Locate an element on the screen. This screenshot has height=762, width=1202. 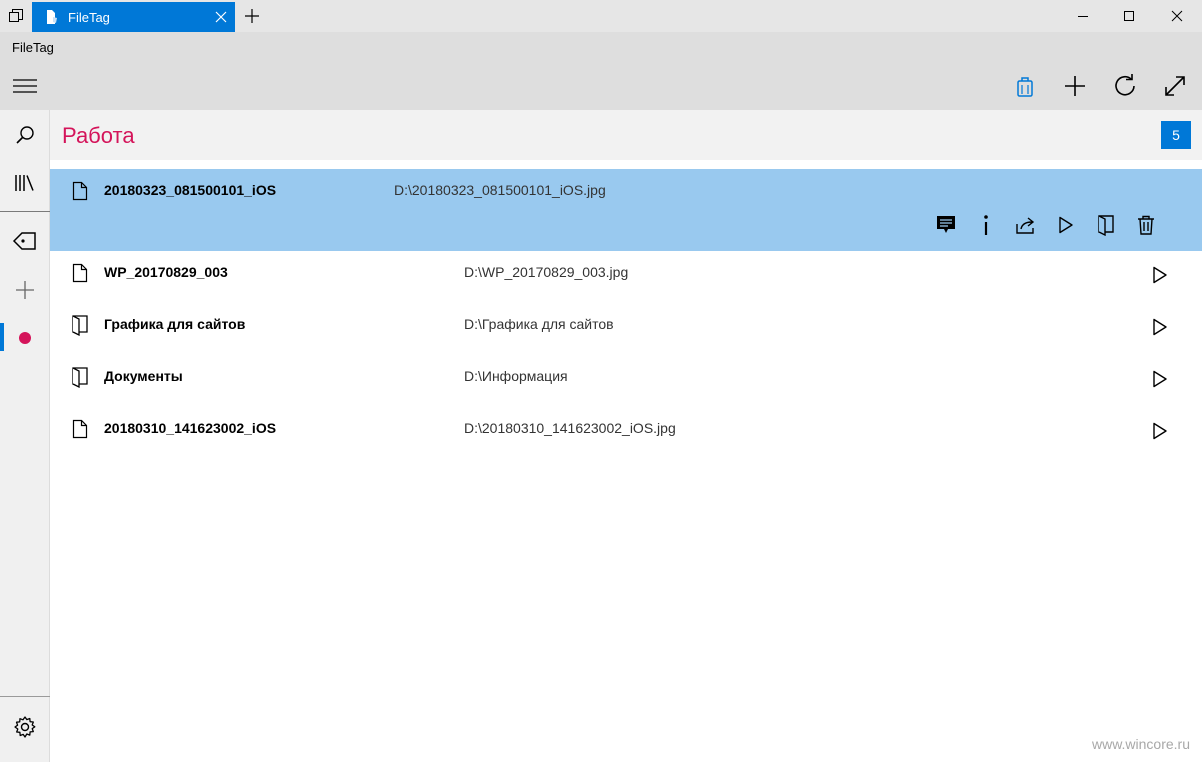
bag-button is located at coordinates (1025, 86).